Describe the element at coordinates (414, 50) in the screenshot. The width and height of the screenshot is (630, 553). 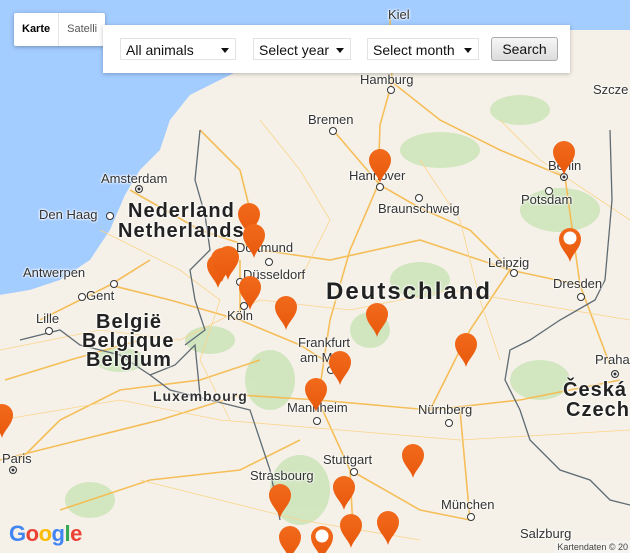
I see `month-select-value: Select month` at that location.